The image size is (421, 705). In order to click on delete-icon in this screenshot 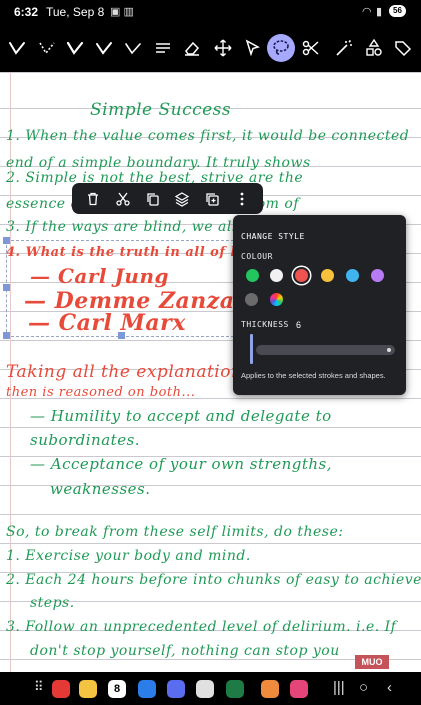, I will do `click(93, 199)`.